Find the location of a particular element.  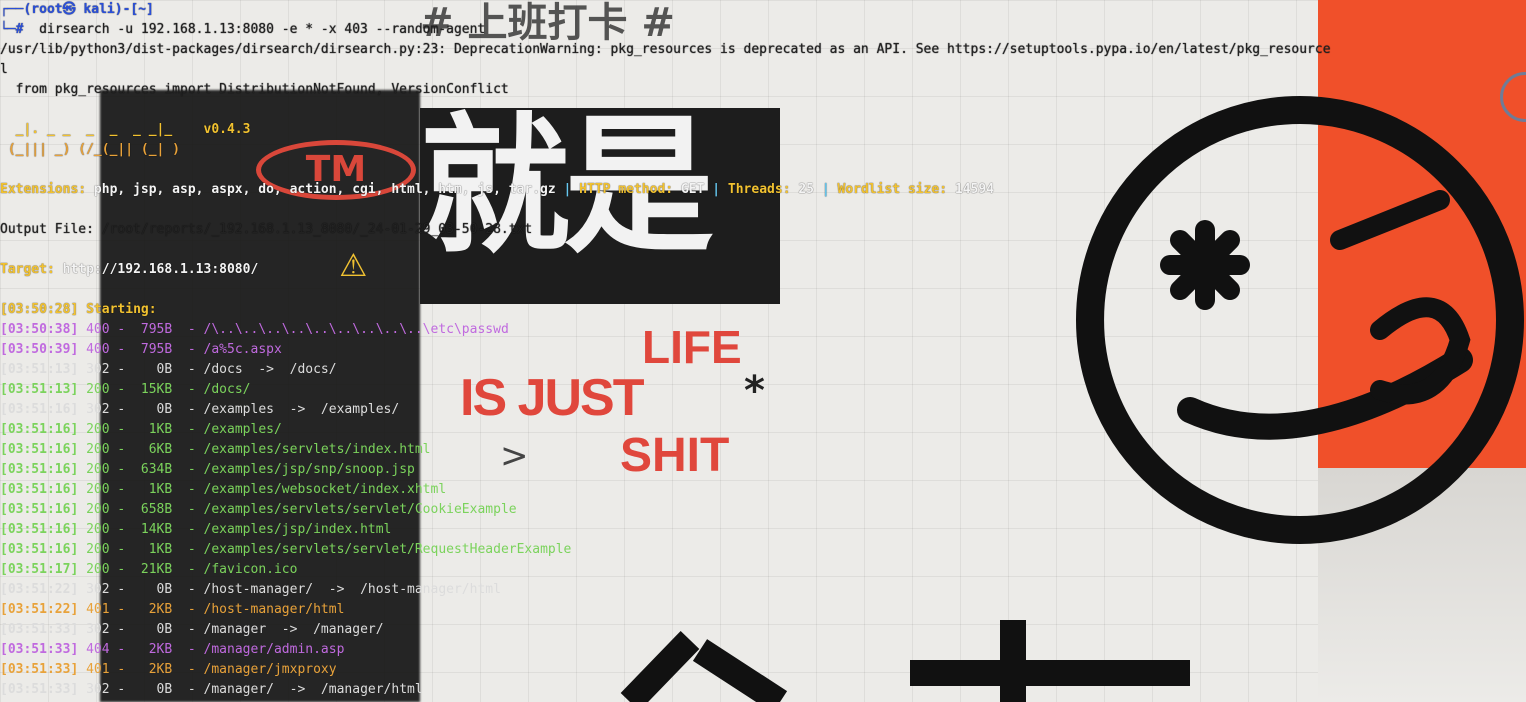

method-value: GET is located at coordinates (693, 189).